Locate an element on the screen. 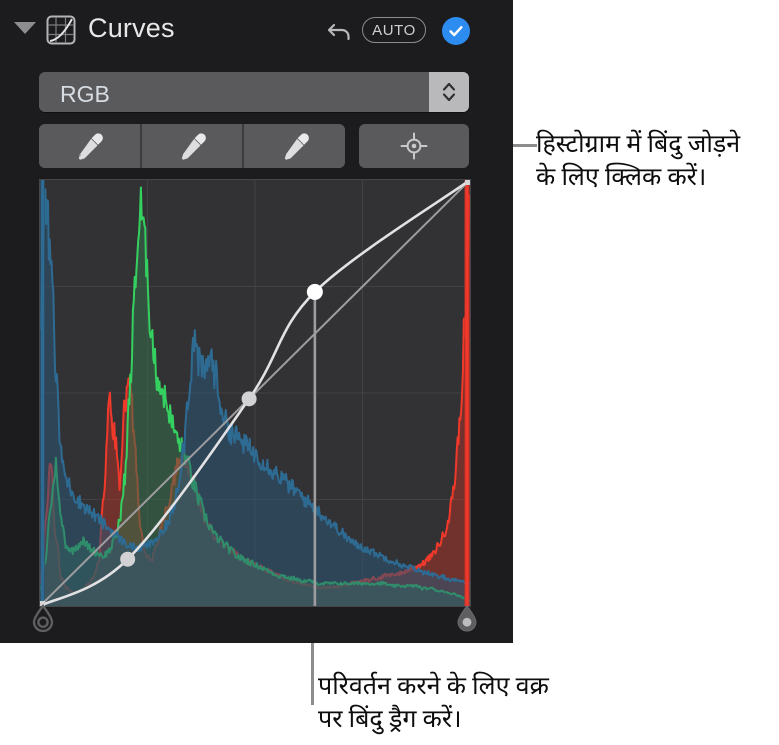  undo-arrow-icon is located at coordinates (338, 32).